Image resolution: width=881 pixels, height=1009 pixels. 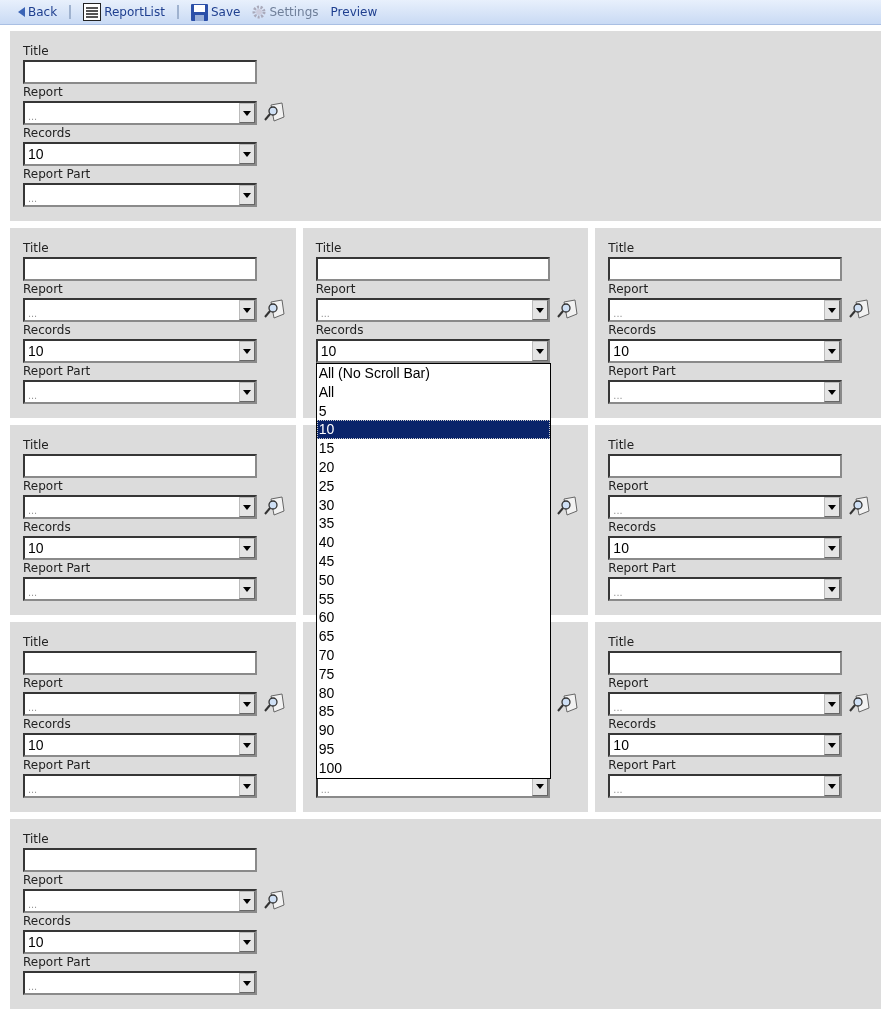 What do you see at coordinates (259, 12) in the screenshot?
I see `gear-icon` at bounding box center [259, 12].